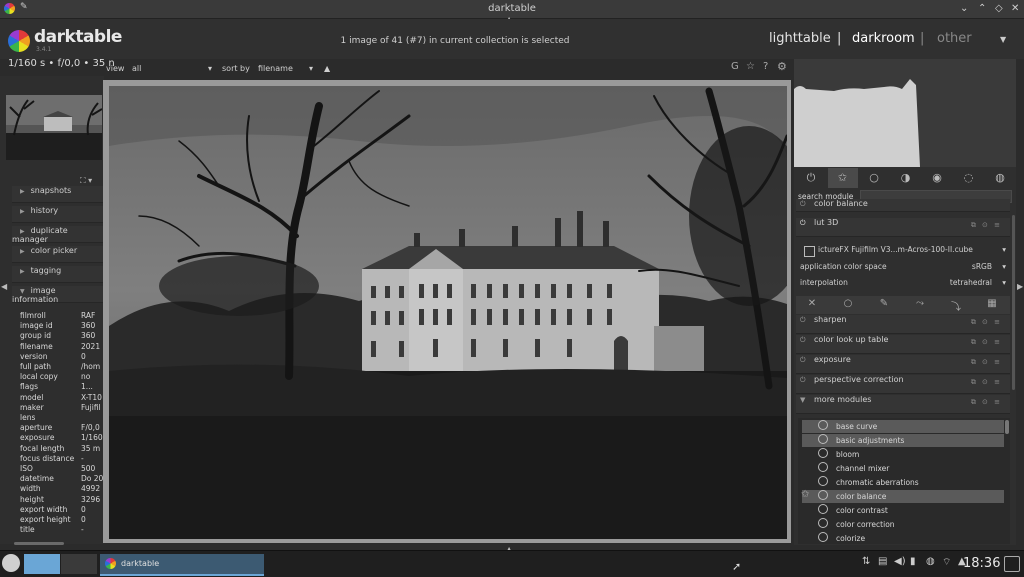 This screenshot has height=577, width=1024. What do you see at coordinates (36, 346) in the screenshot?
I see `info-key: filename` at bounding box center [36, 346].